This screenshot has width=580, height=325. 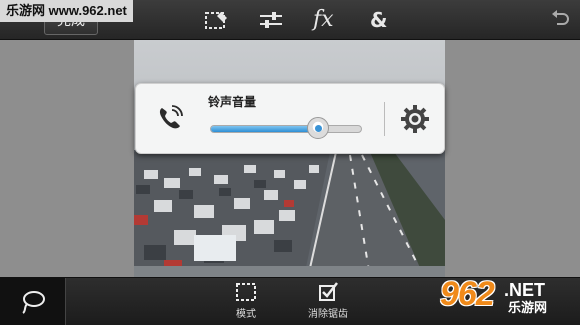 I want to click on checkbox-icon, so click(x=328, y=291).